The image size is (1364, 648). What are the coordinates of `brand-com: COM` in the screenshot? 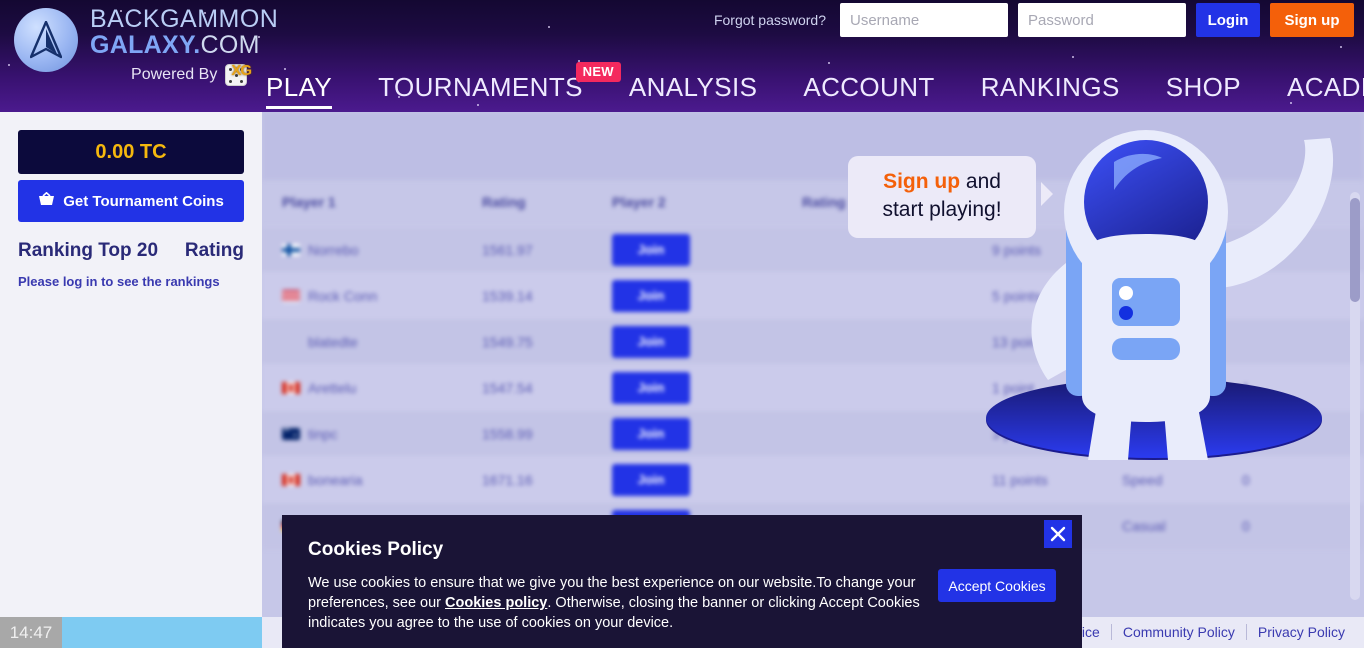 It's located at (230, 45).